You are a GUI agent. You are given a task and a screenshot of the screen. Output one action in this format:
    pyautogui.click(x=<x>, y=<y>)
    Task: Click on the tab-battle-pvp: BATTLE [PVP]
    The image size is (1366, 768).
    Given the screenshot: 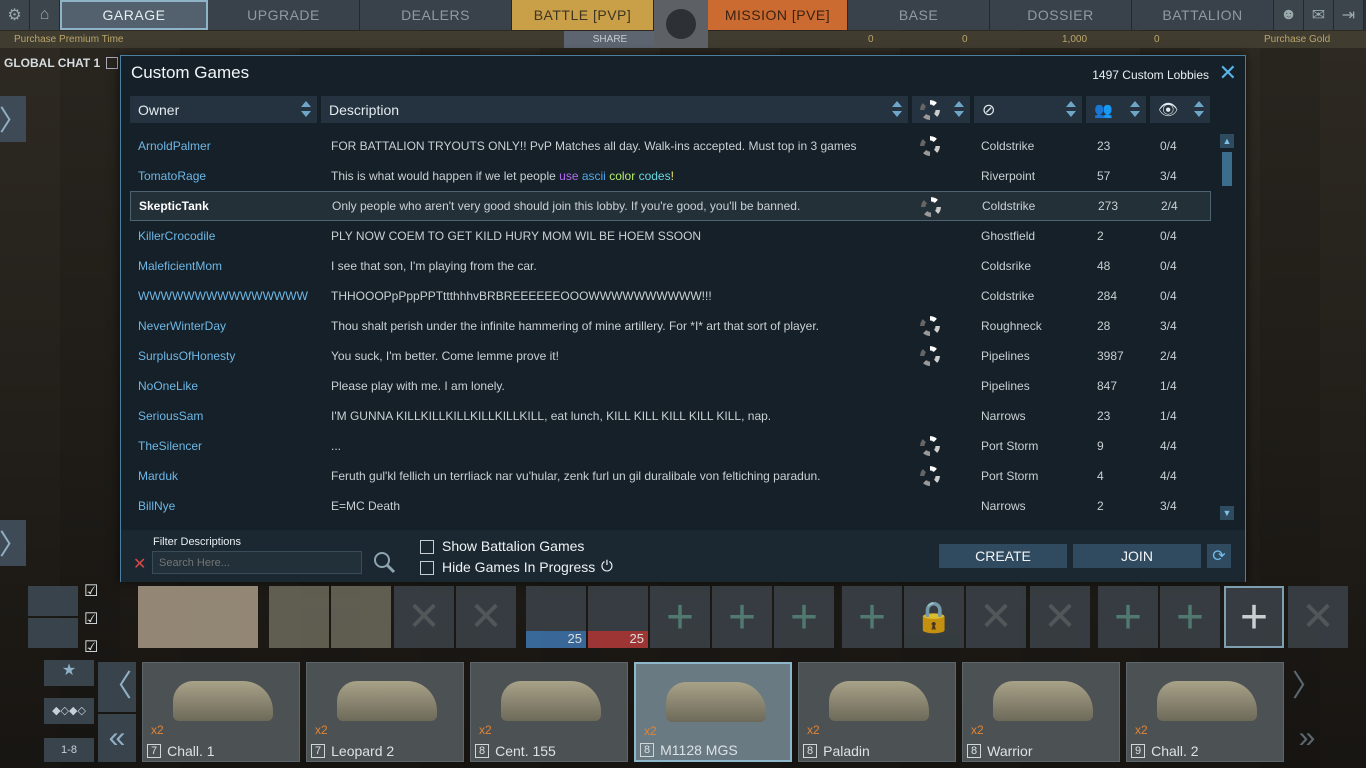 What is the action you would take?
    pyautogui.click(x=583, y=15)
    